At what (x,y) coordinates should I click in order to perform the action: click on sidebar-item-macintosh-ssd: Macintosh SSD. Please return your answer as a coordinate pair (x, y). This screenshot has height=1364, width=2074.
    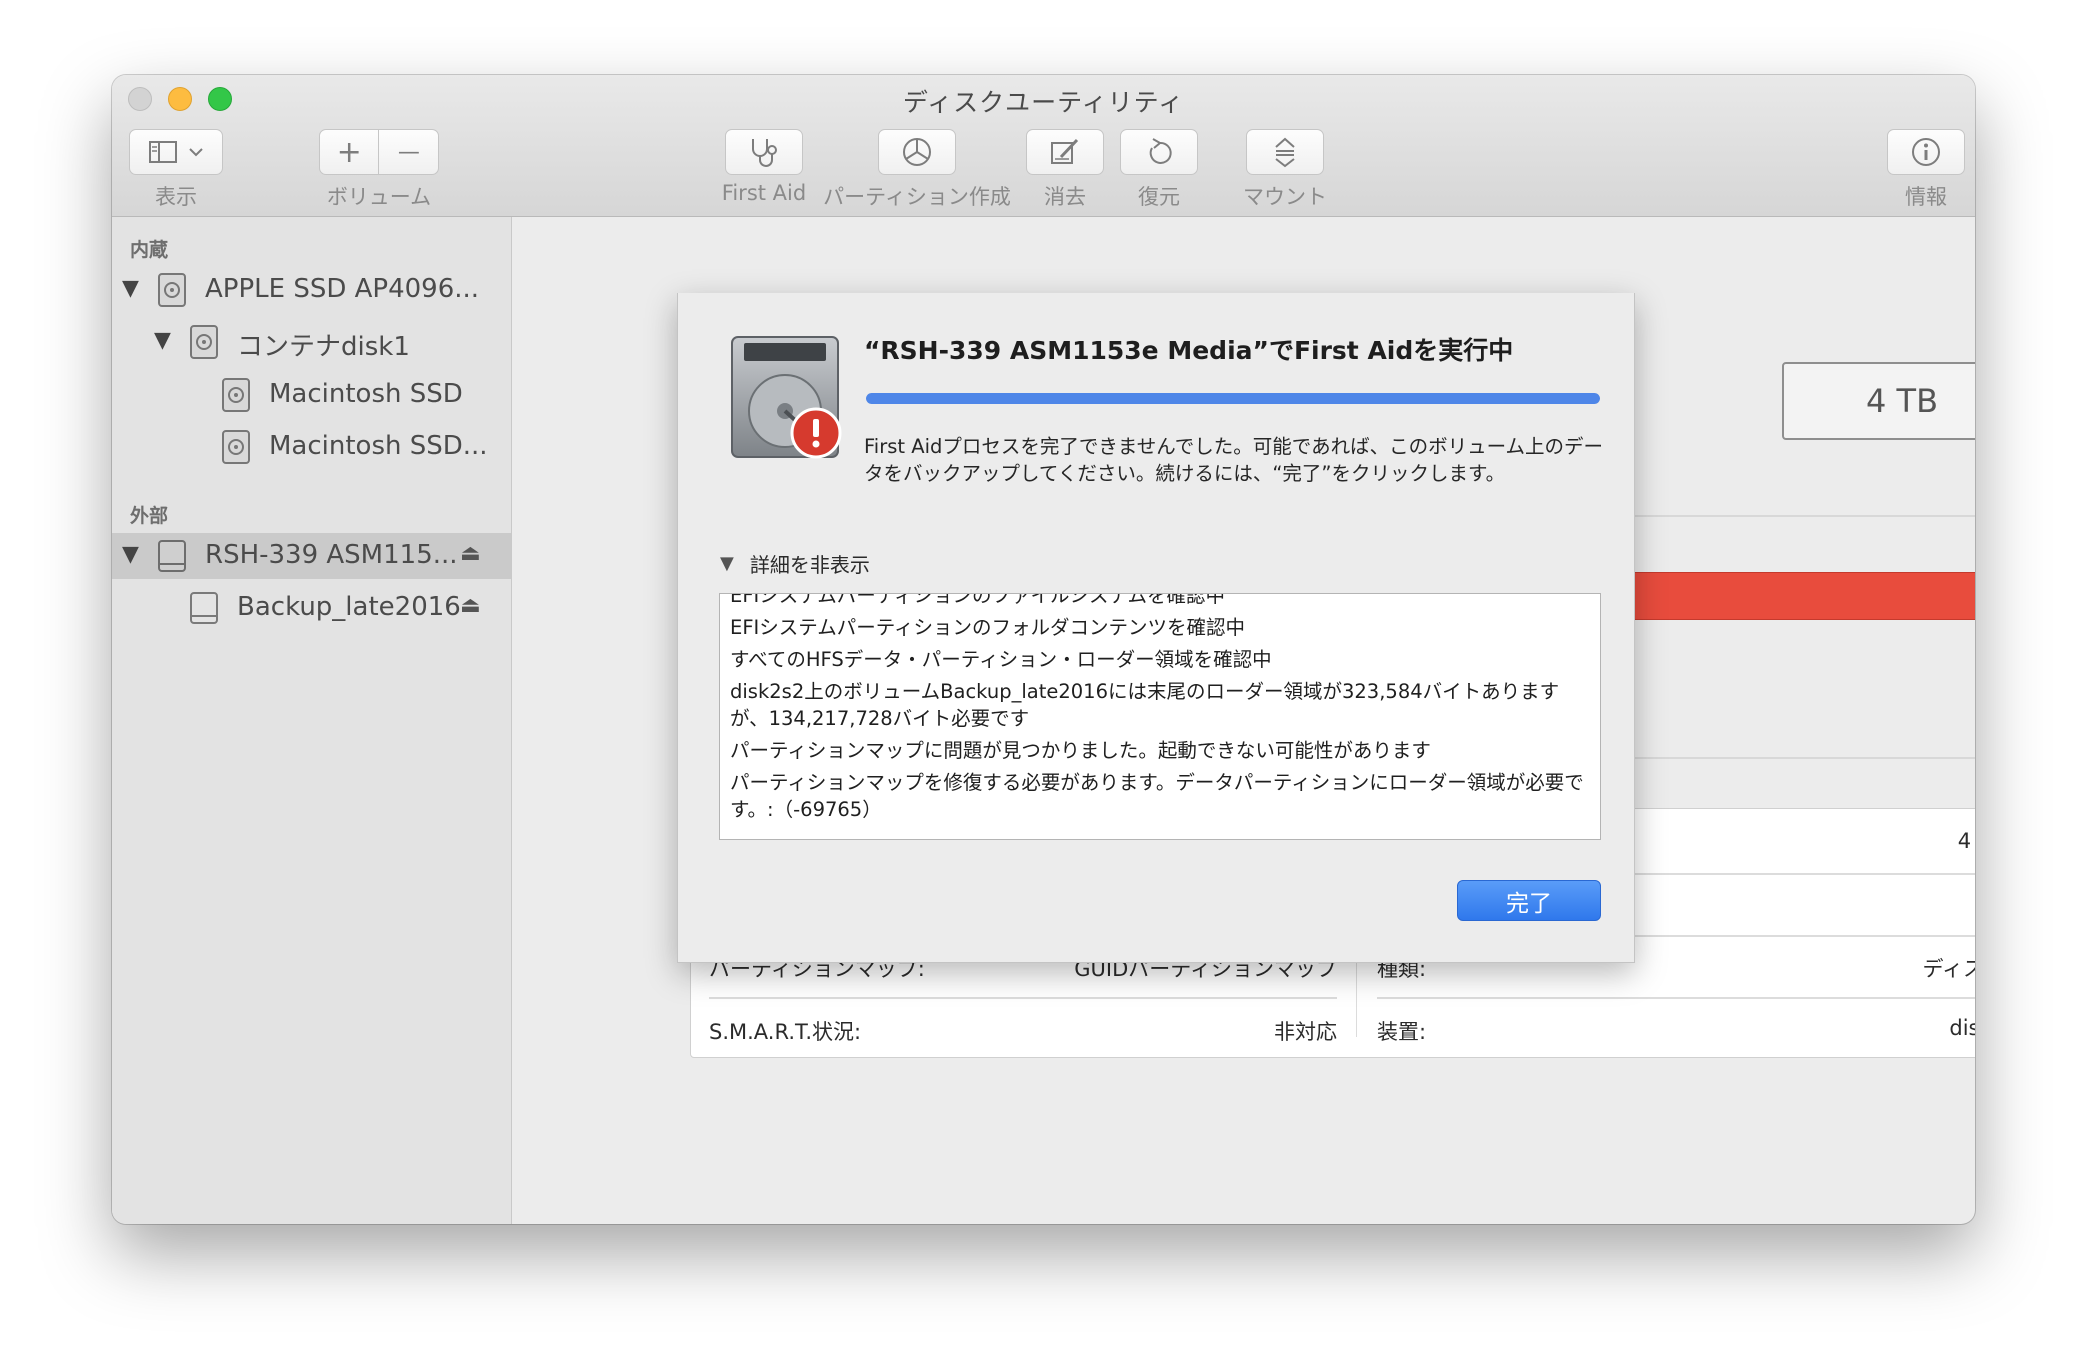
    Looking at the image, I should click on (311, 395).